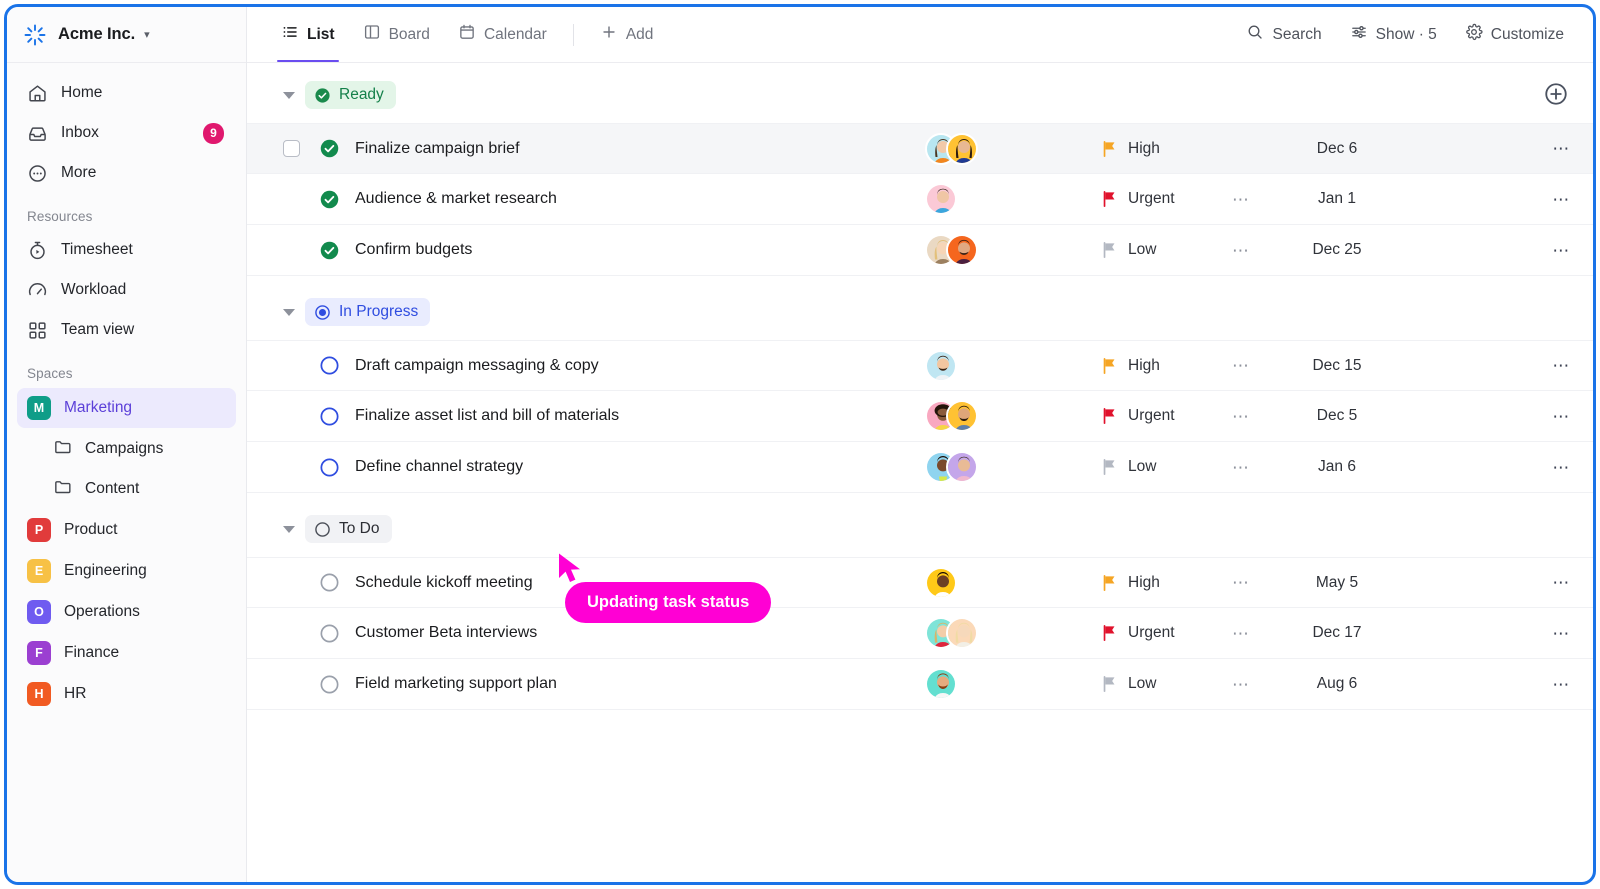  Describe the element at coordinates (1337, 250) in the screenshot. I see `due-date-cell: Dec 25` at that location.